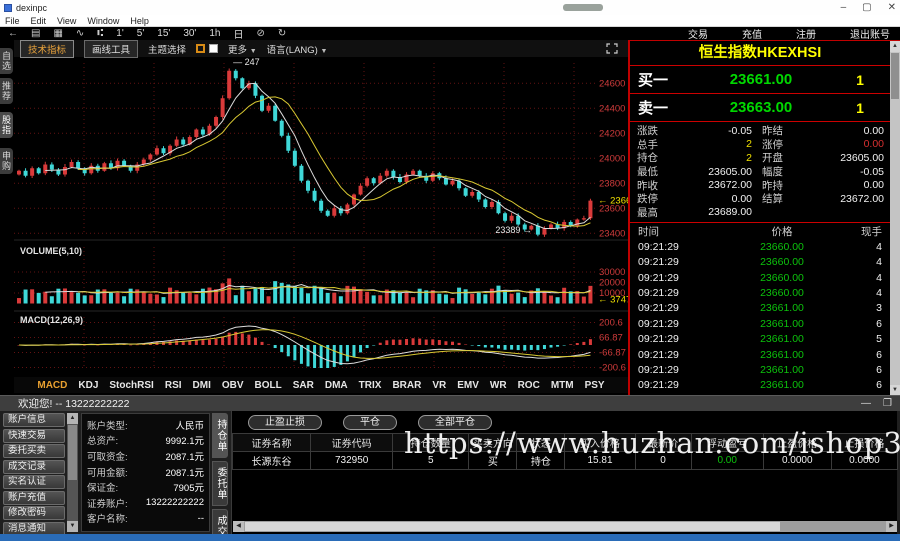  What do you see at coordinates (35, 33) in the screenshot?
I see `kline-icon: ▤` at bounding box center [35, 33].